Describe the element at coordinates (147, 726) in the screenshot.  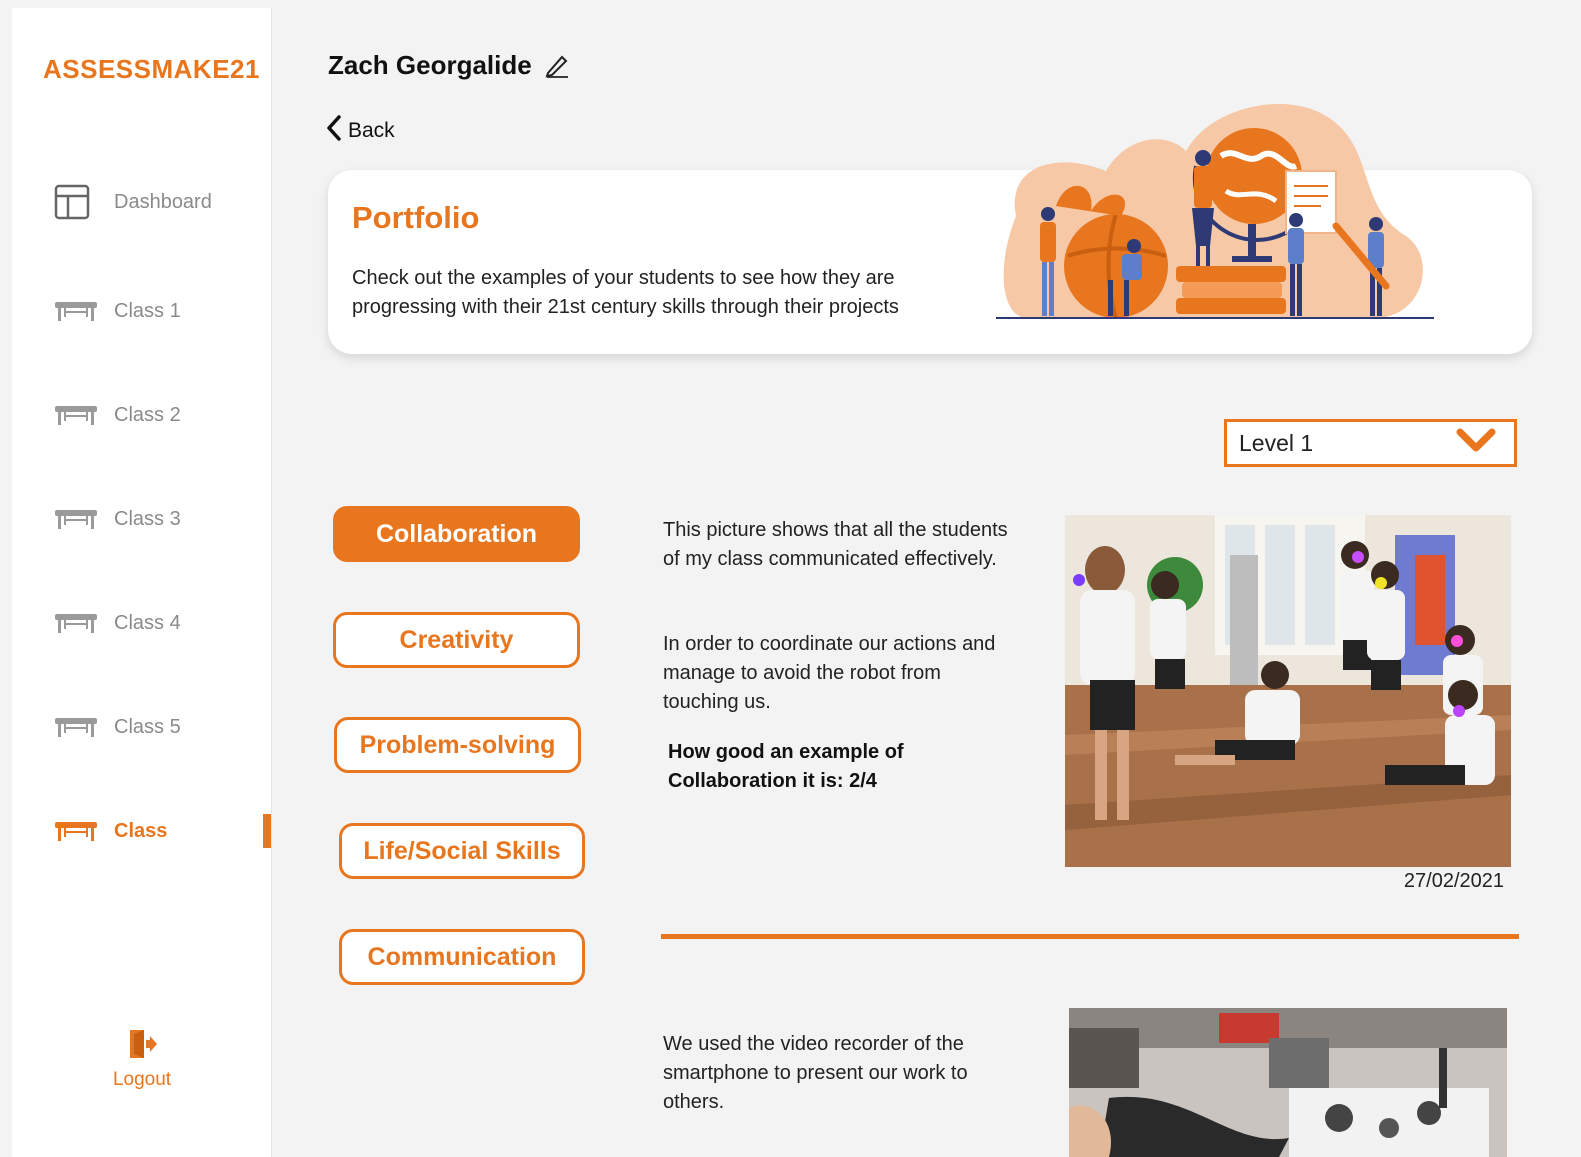
I see `sidebar-item-label: Class 5` at that location.